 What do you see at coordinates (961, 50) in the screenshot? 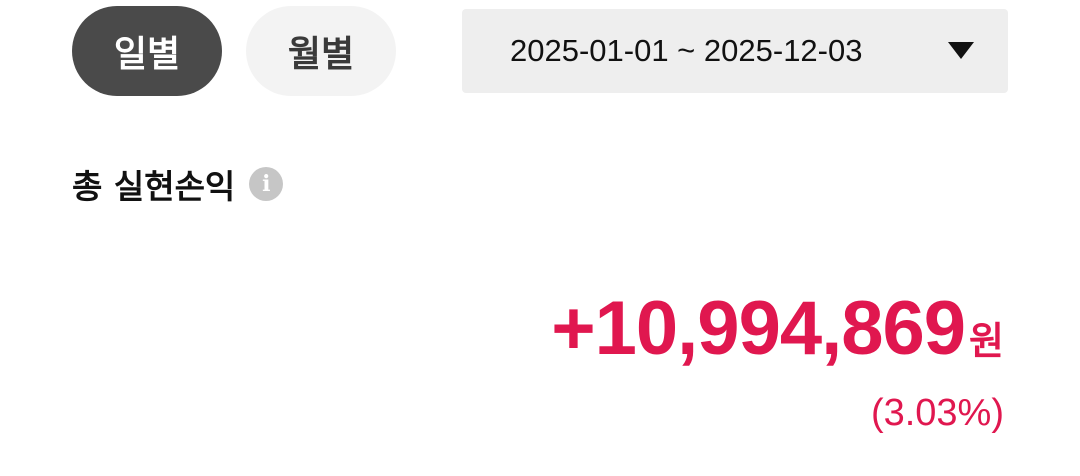
I see `caret-down-icon` at bounding box center [961, 50].